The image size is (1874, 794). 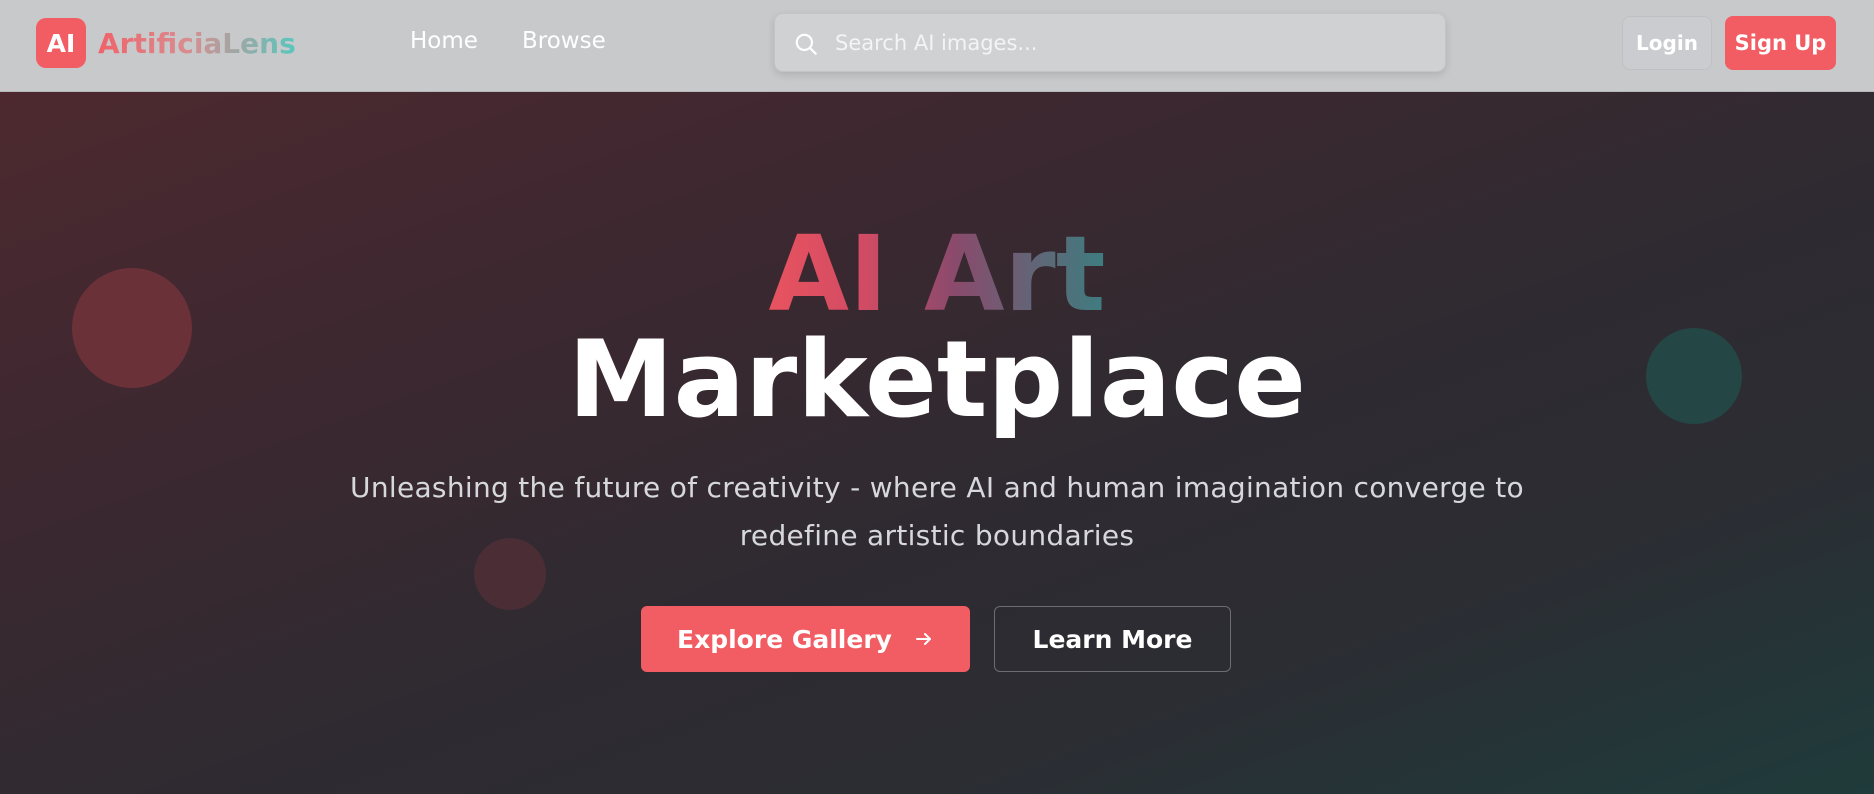 I want to click on search-input, so click(x=1135, y=42).